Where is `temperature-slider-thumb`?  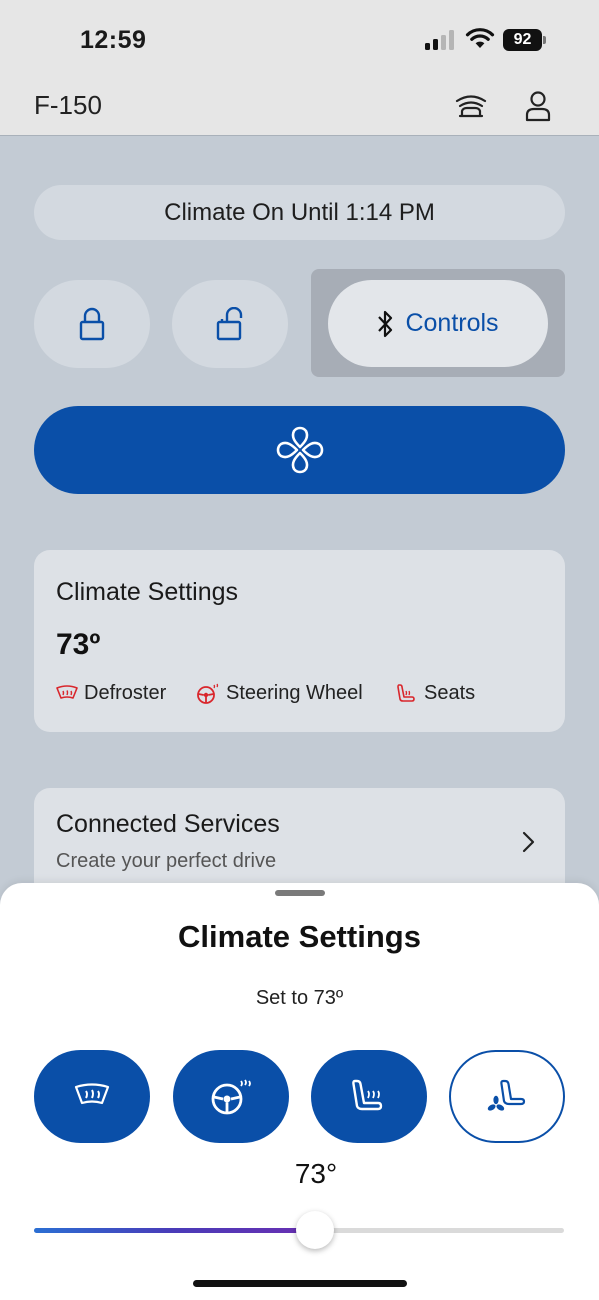 temperature-slider-thumb is located at coordinates (314, 1230).